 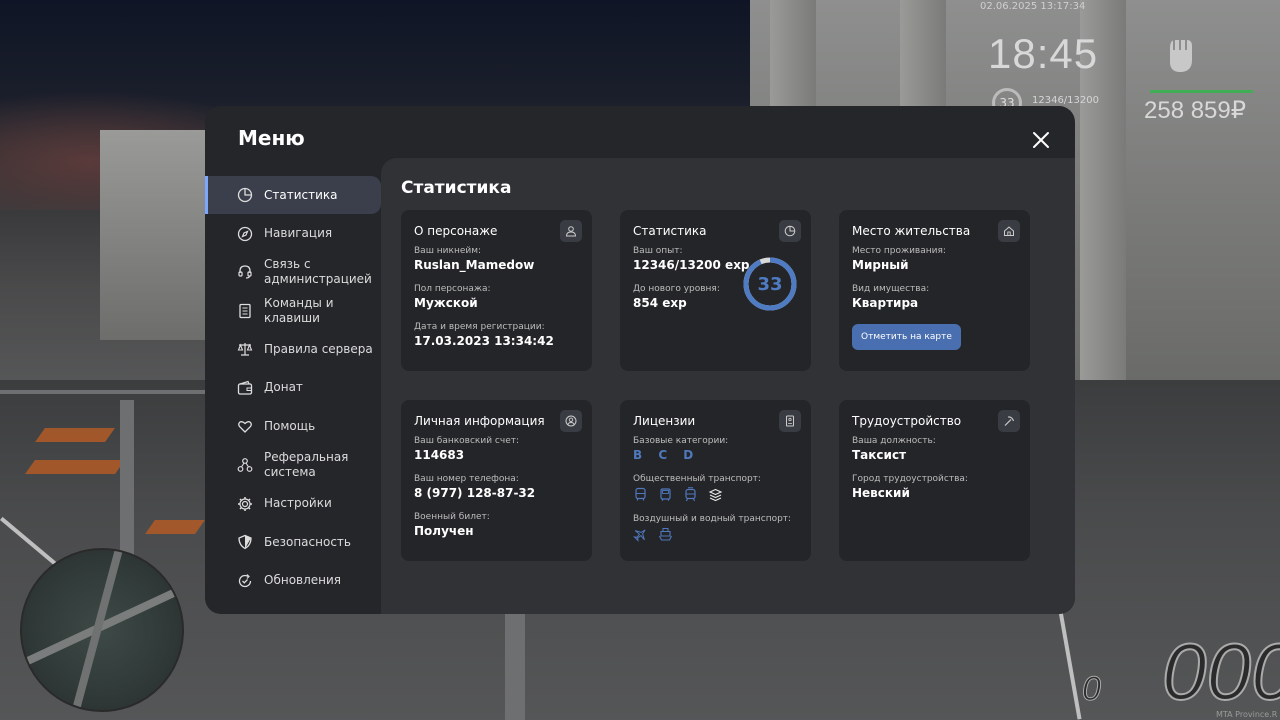 I want to click on bus-icon, so click(x=640, y=494).